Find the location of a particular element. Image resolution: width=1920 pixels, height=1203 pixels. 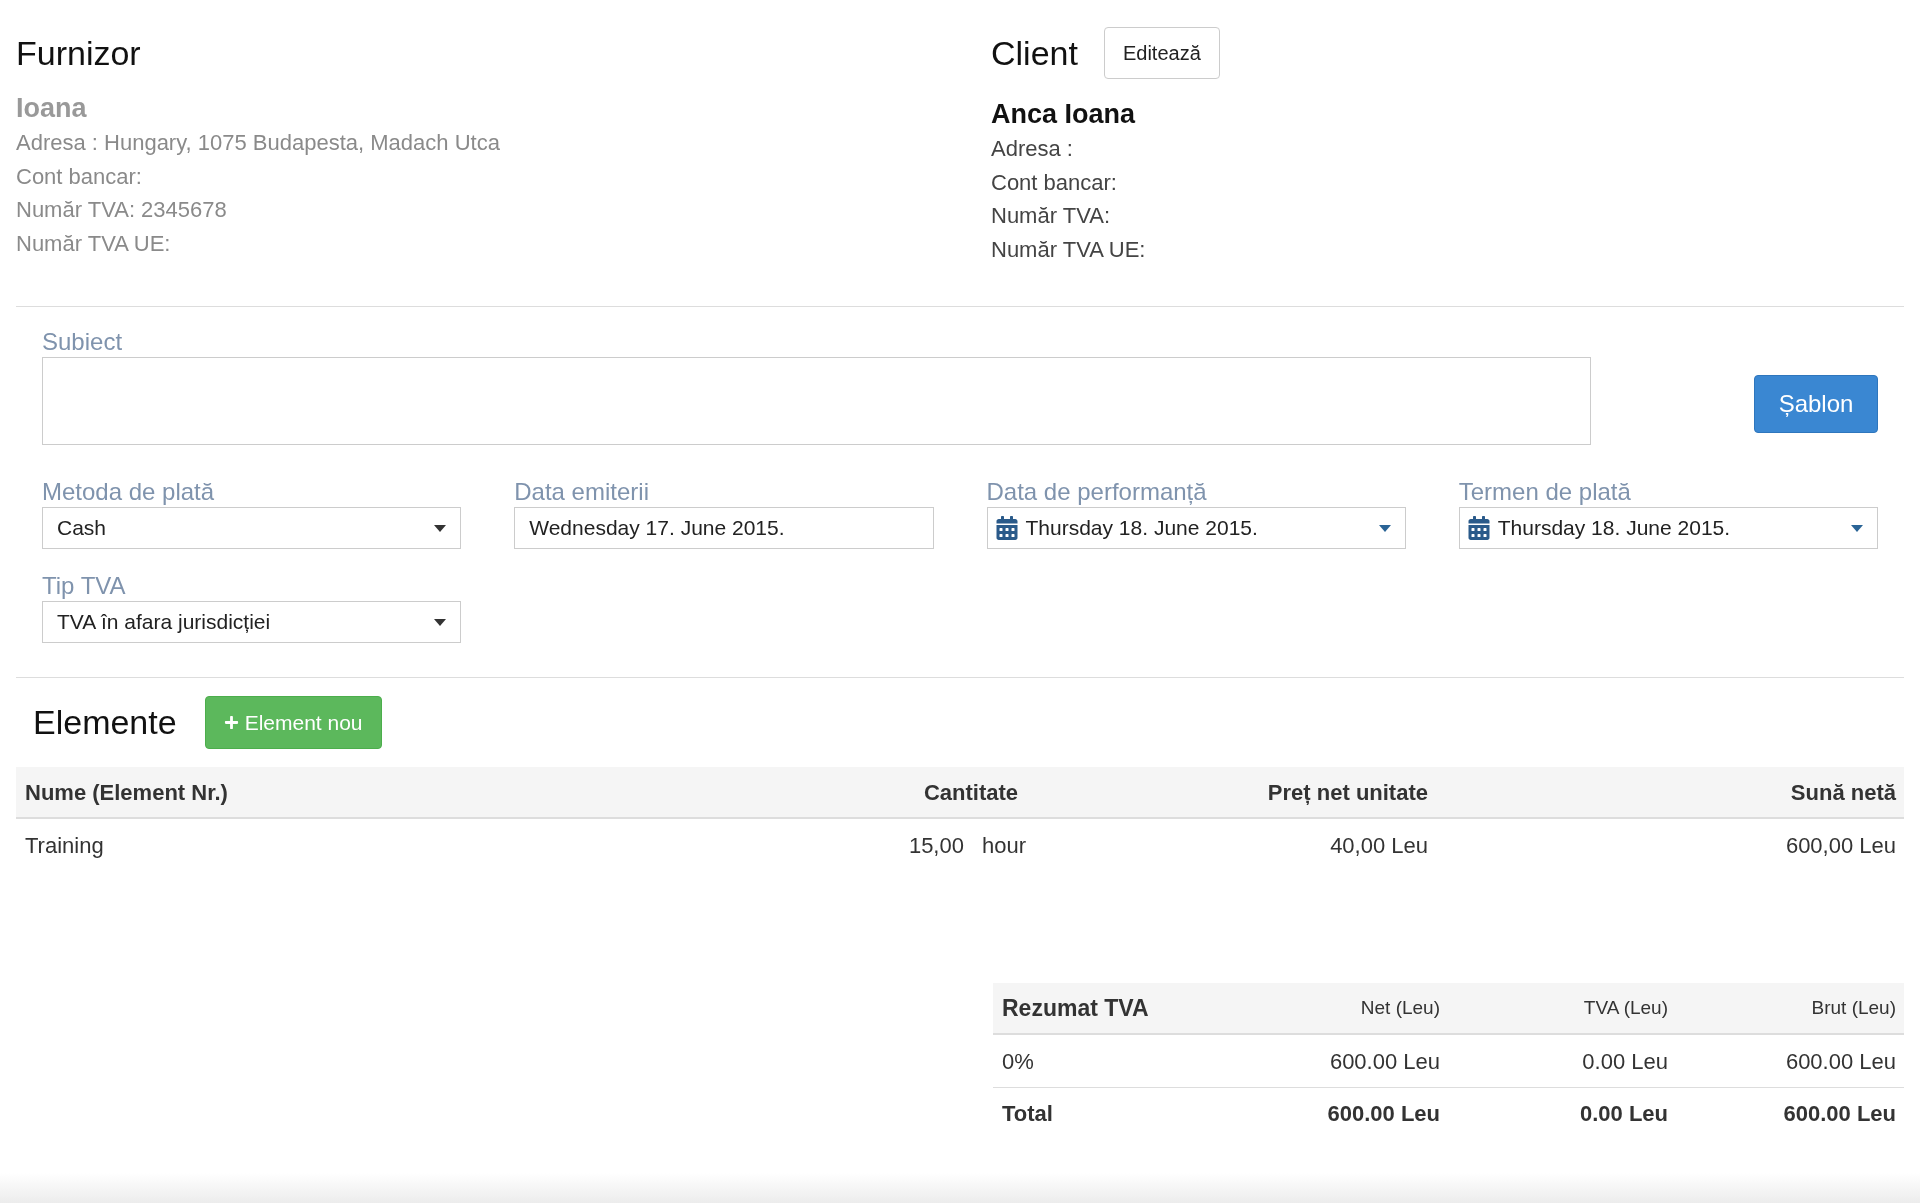

plus-icon is located at coordinates (231, 722).